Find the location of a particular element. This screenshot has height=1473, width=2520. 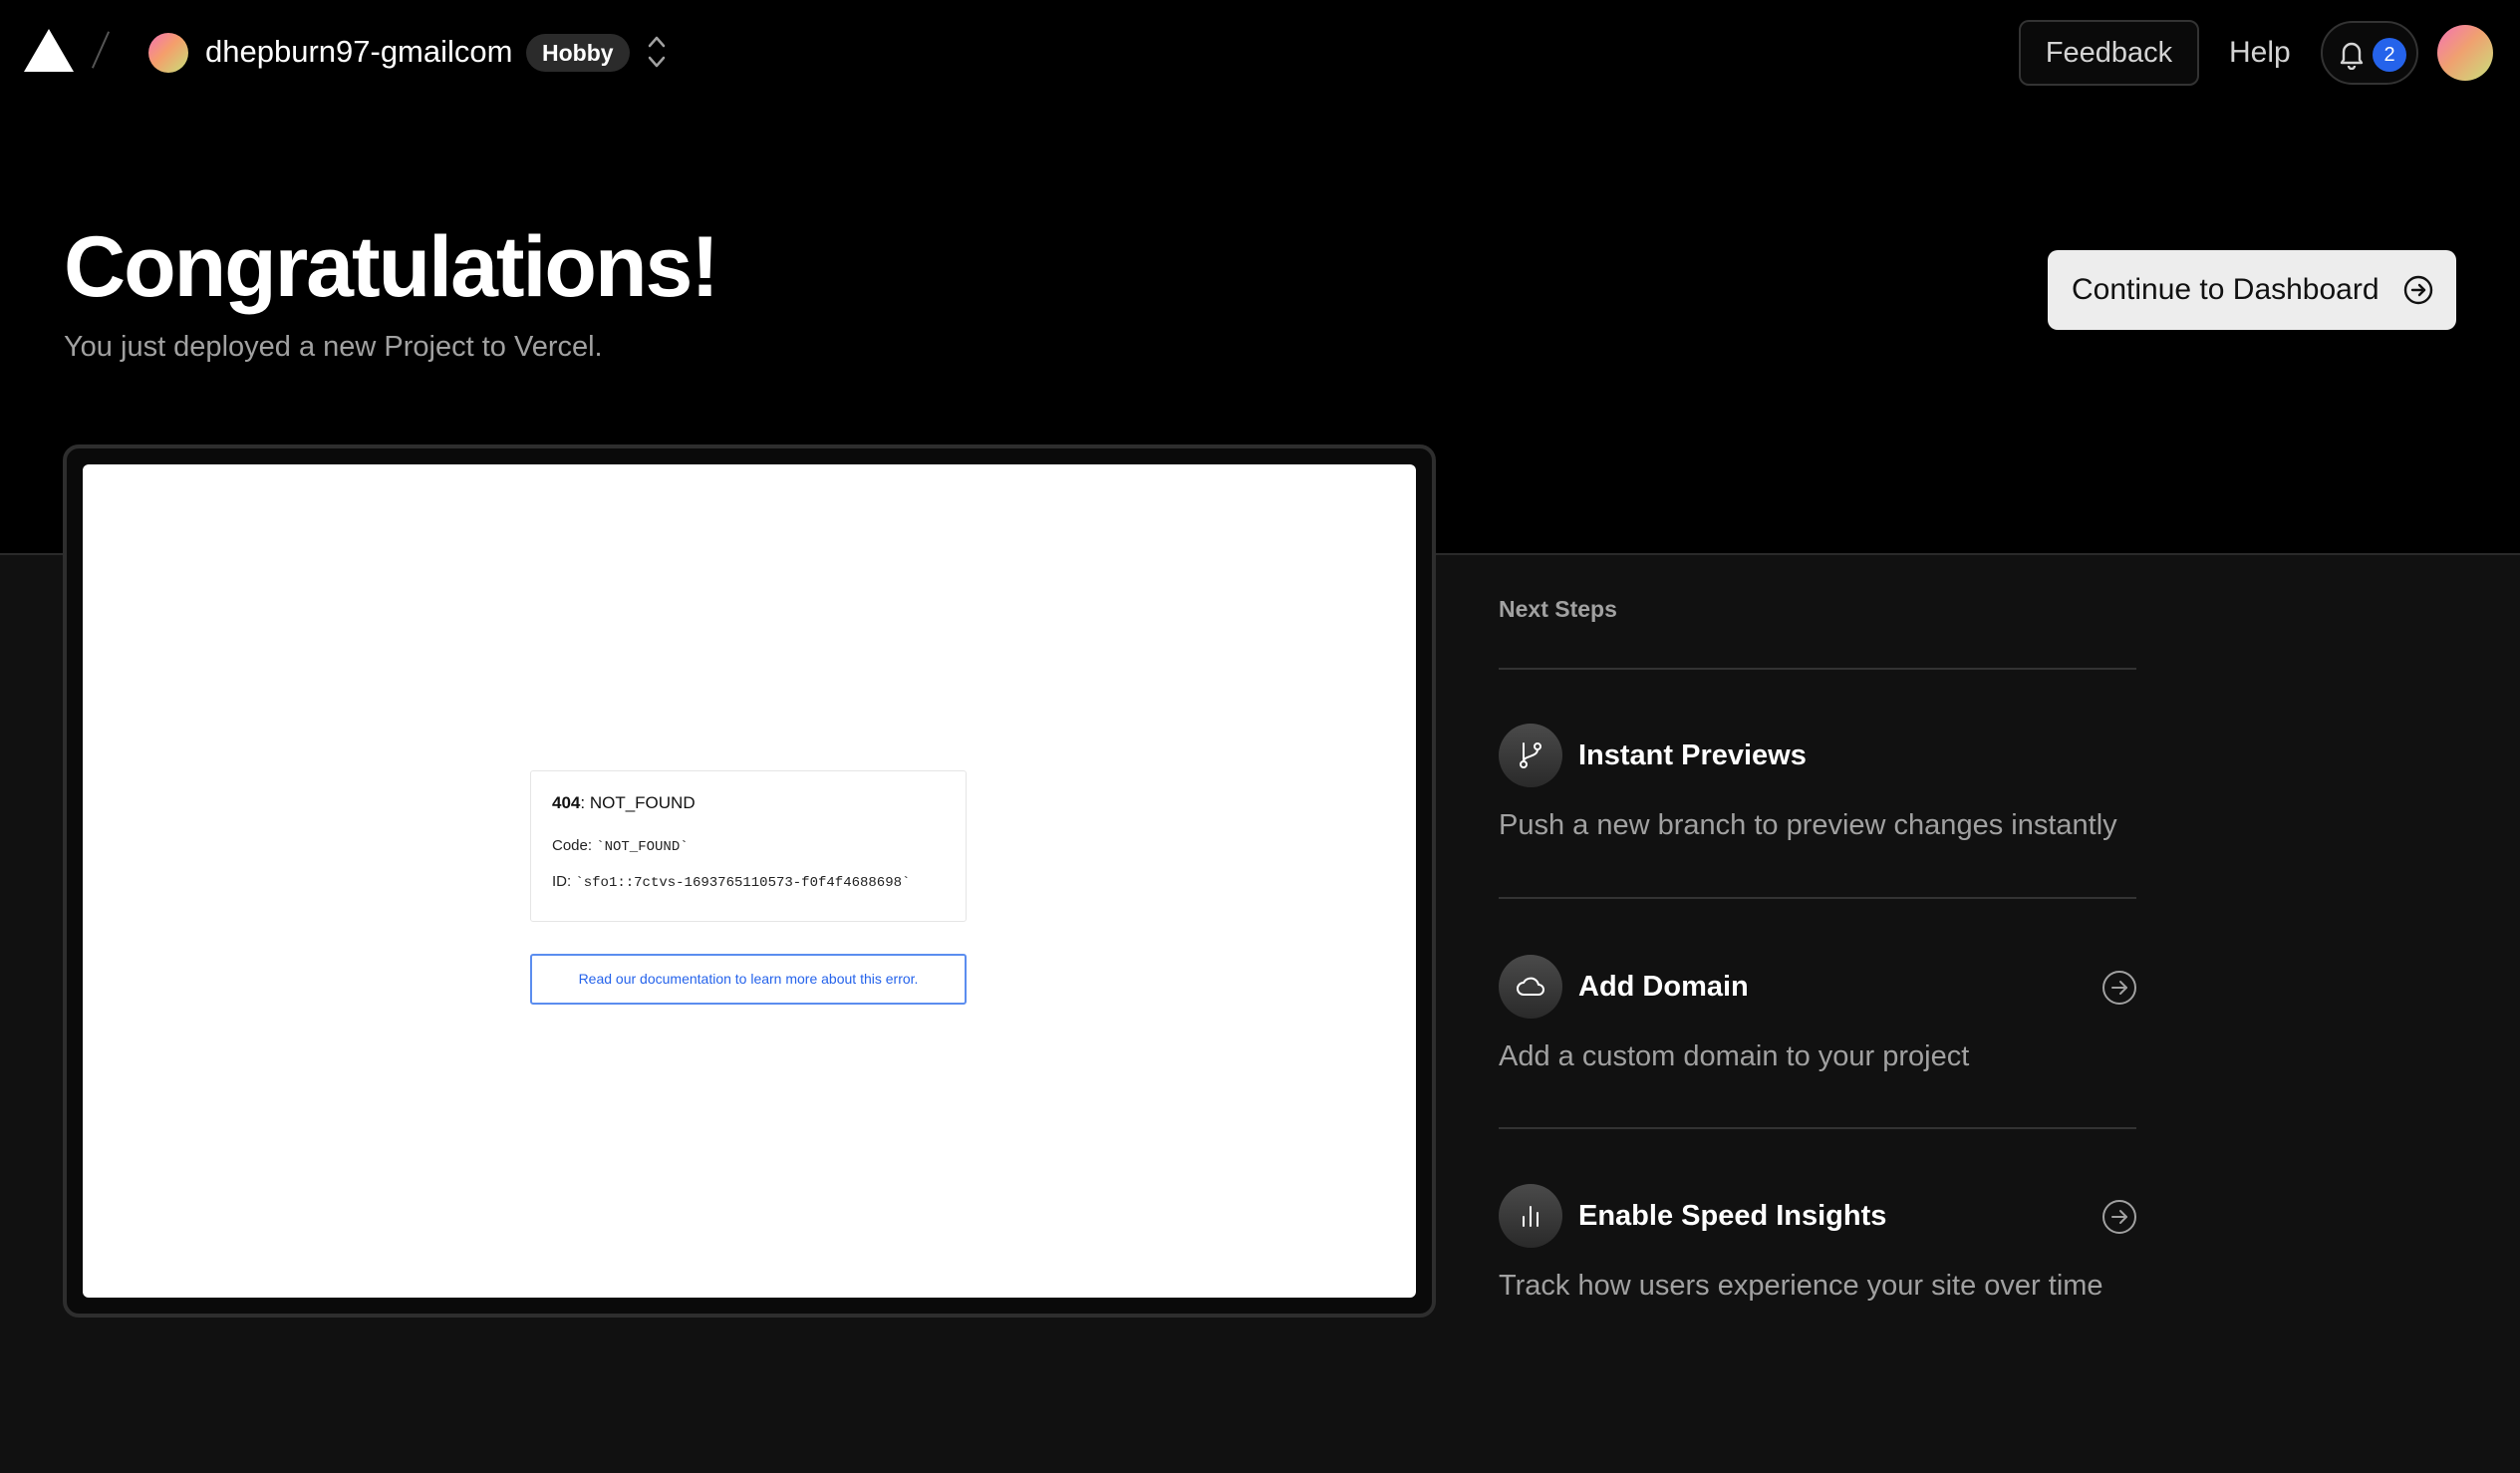

error-code: 404 is located at coordinates (566, 803).